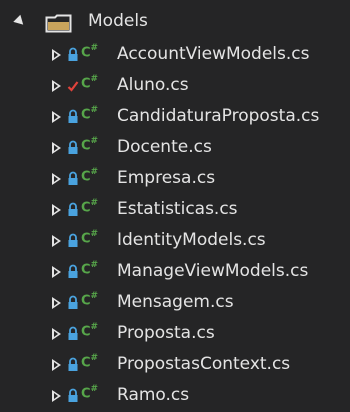  What do you see at coordinates (191, 240) in the screenshot?
I see `file-label: IdentityModels.cs` at bounding box center [191, 240].